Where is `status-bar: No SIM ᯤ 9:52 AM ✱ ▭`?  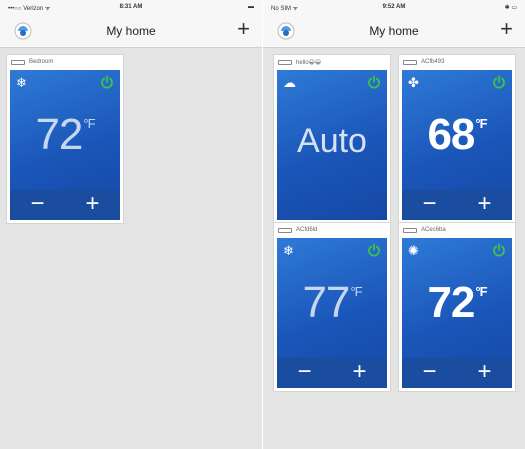
status-bar: No SIM ᯤ 9:52 AM ✱ ▭ is located at coordinates (394, 7).